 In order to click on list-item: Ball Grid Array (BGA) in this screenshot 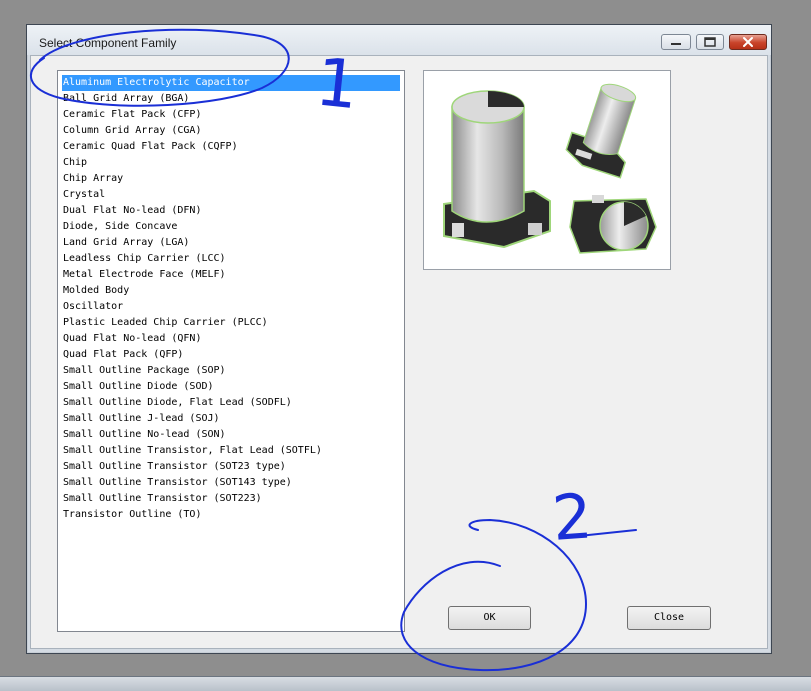, I will do `click(231, 99)`.